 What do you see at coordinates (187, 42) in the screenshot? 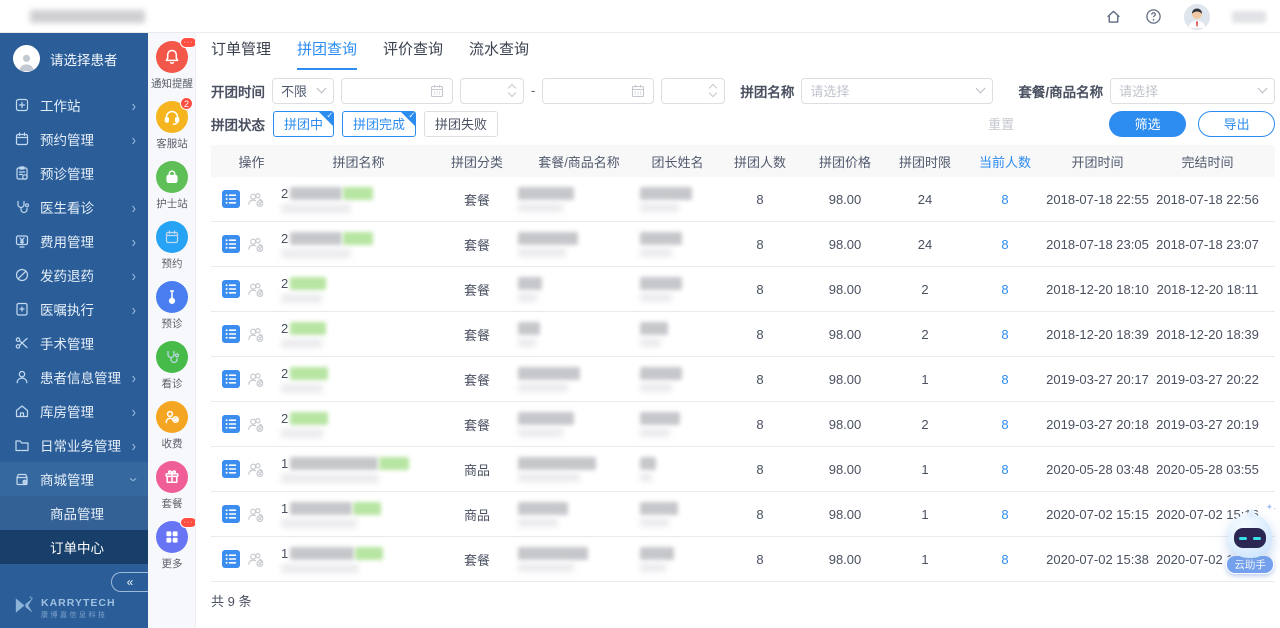
I see `badge: ···` at bounding box center [187, 42].